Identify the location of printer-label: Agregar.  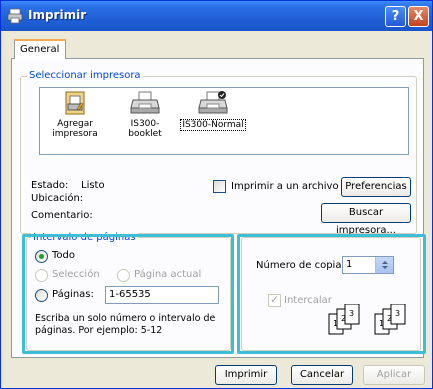
(75, 124).